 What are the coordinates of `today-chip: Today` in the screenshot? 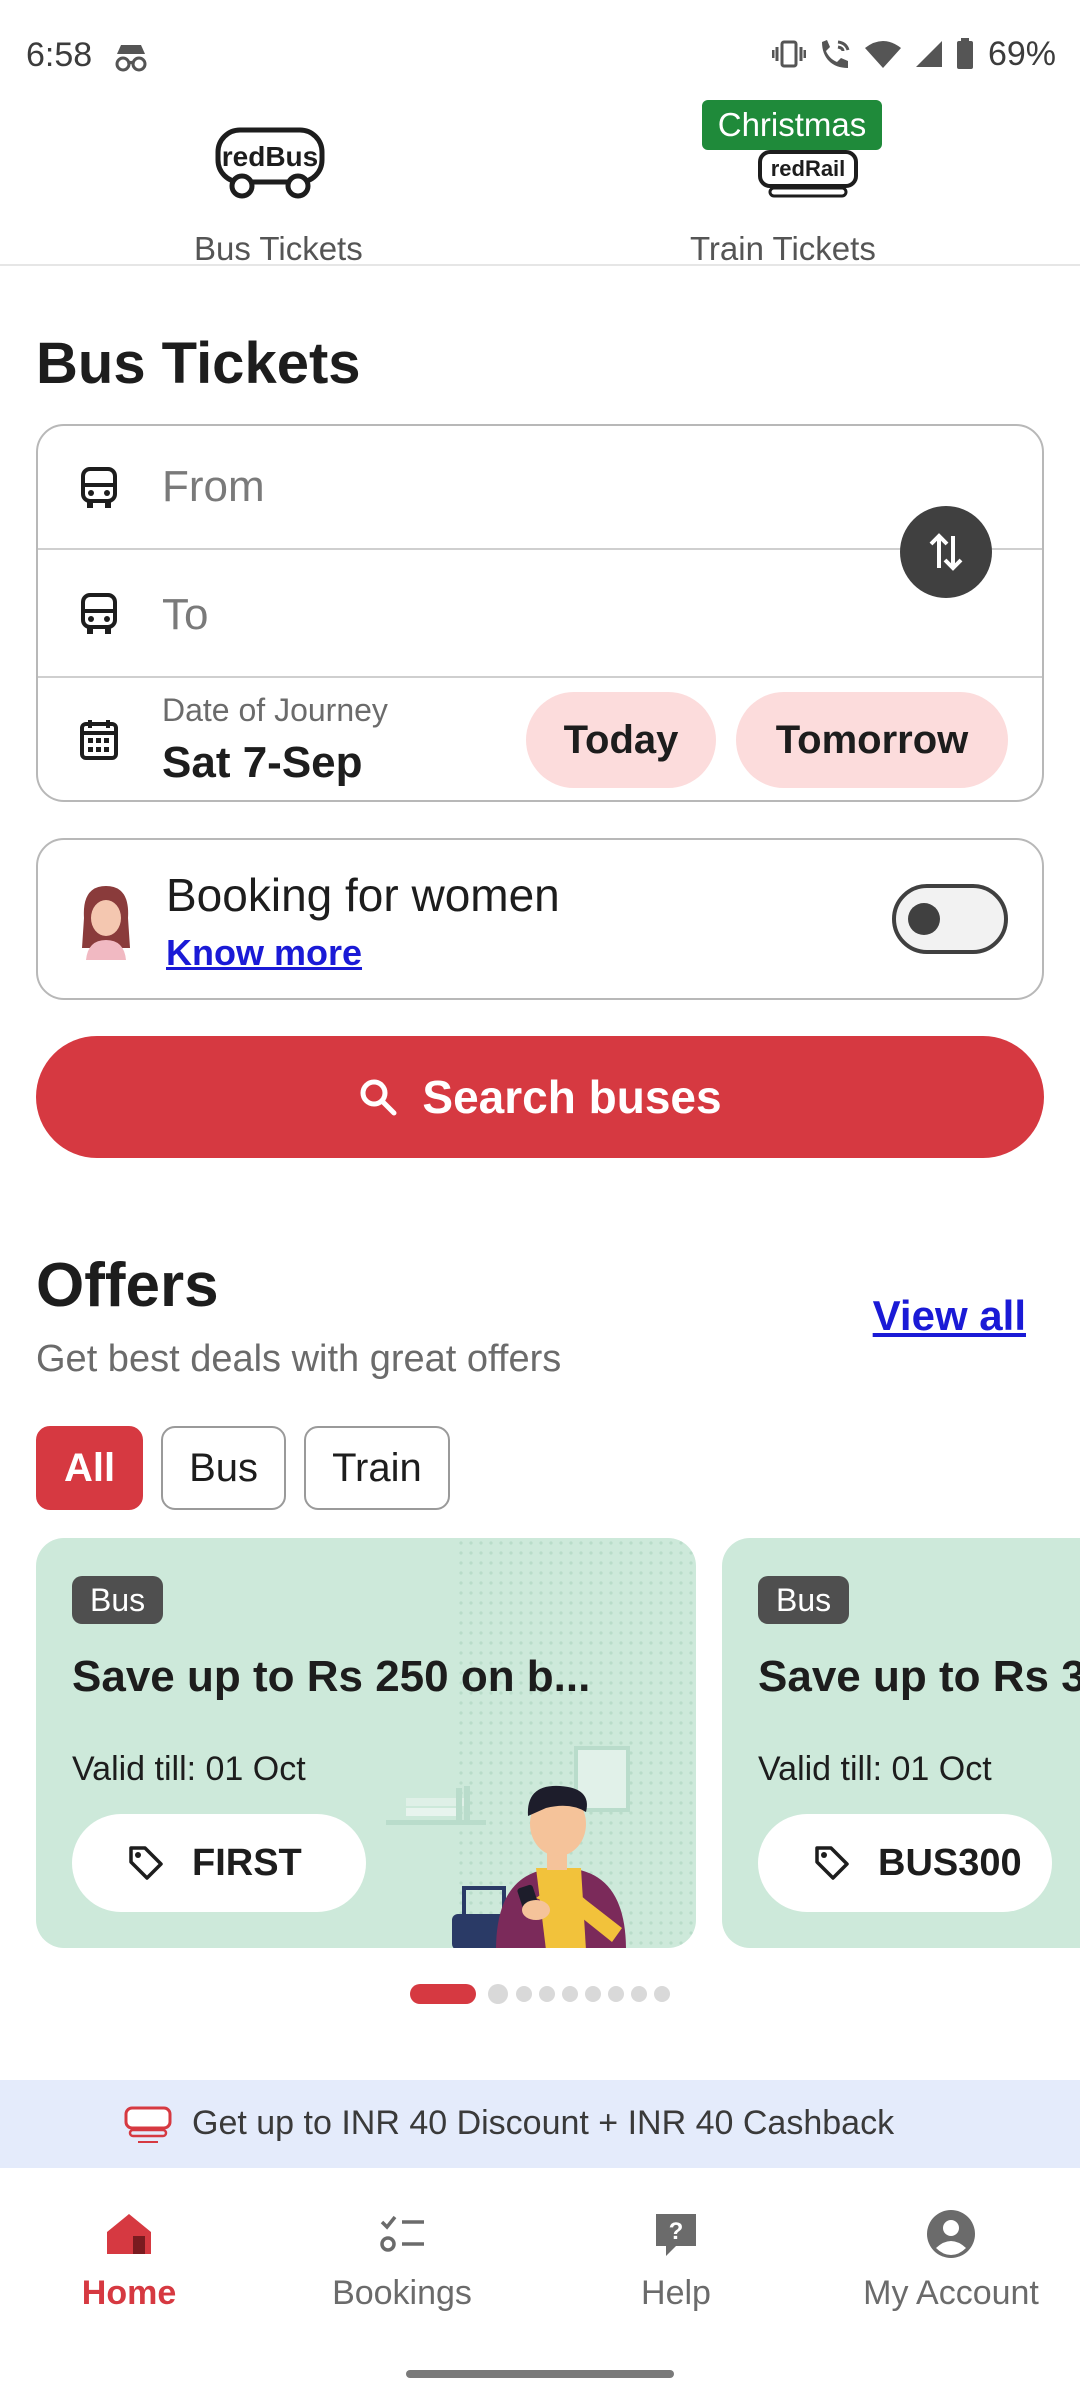 It's located at (621, 740).